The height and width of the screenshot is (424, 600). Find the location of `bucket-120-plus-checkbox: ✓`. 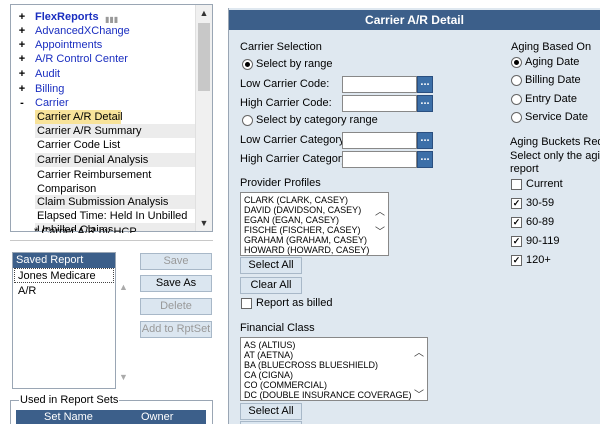

bucket-120-plus-checkbox: ✓ is located at coordinates (516, 260).